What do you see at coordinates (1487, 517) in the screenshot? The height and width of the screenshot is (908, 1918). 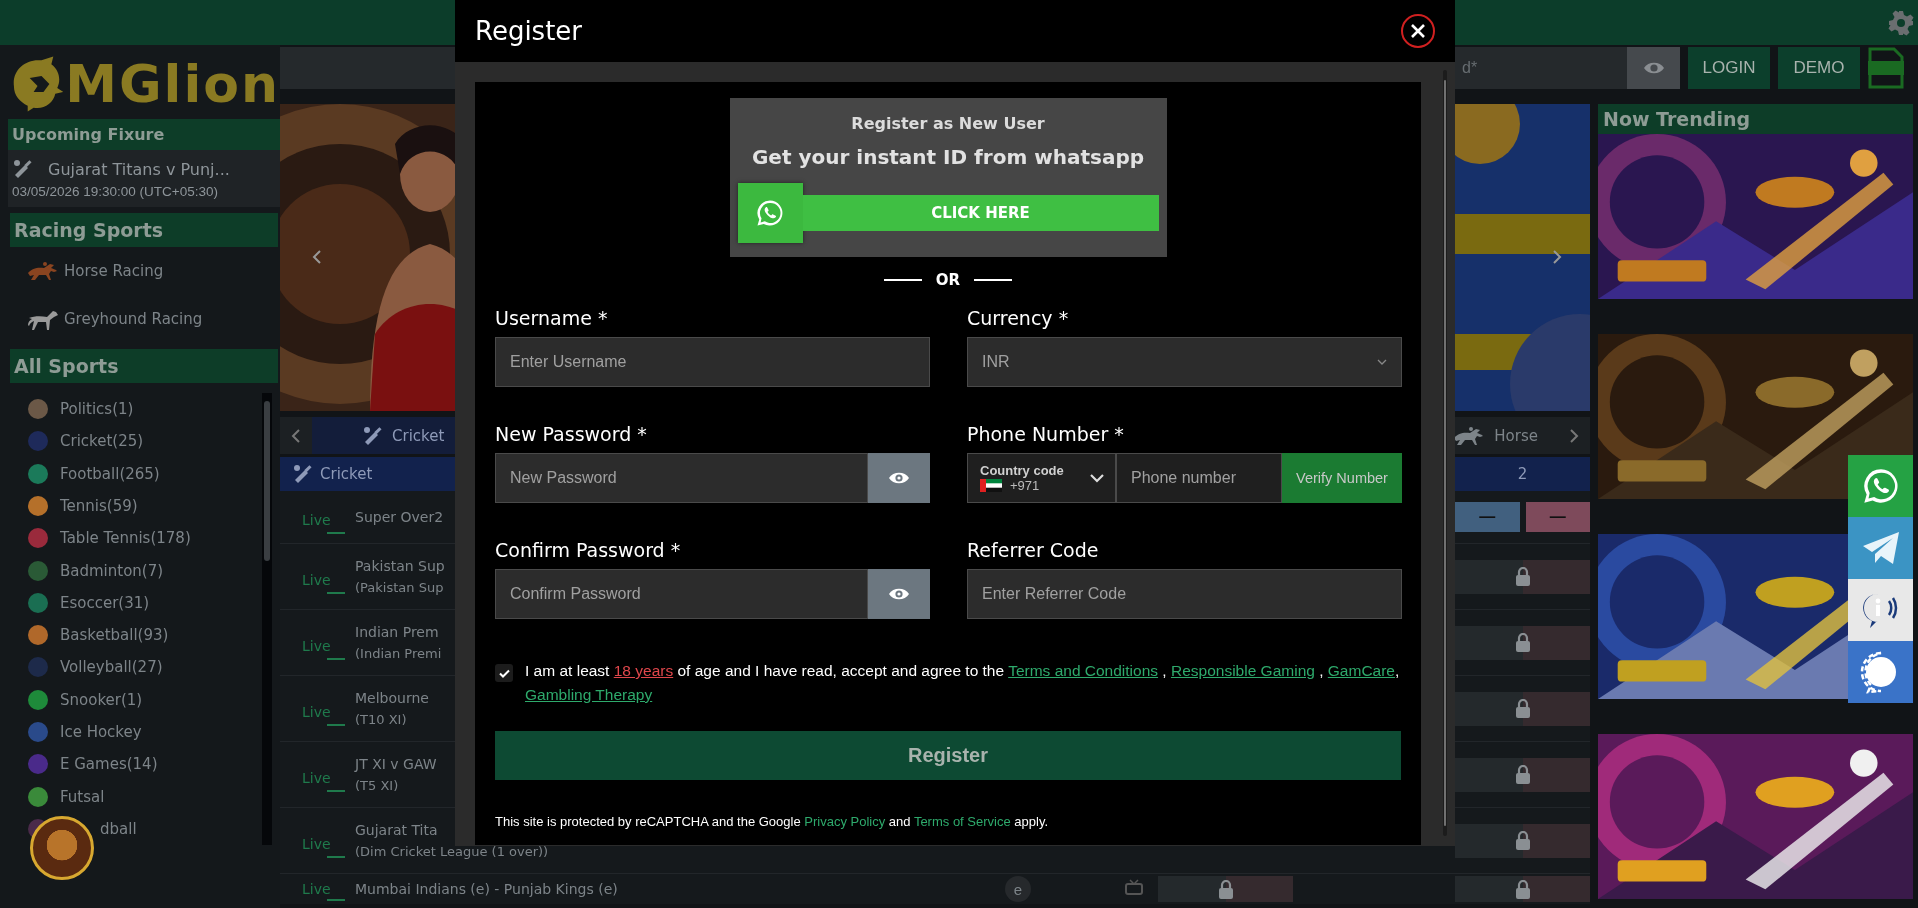 I see `back-odds-button: —` at bounding box center [1487, 517].